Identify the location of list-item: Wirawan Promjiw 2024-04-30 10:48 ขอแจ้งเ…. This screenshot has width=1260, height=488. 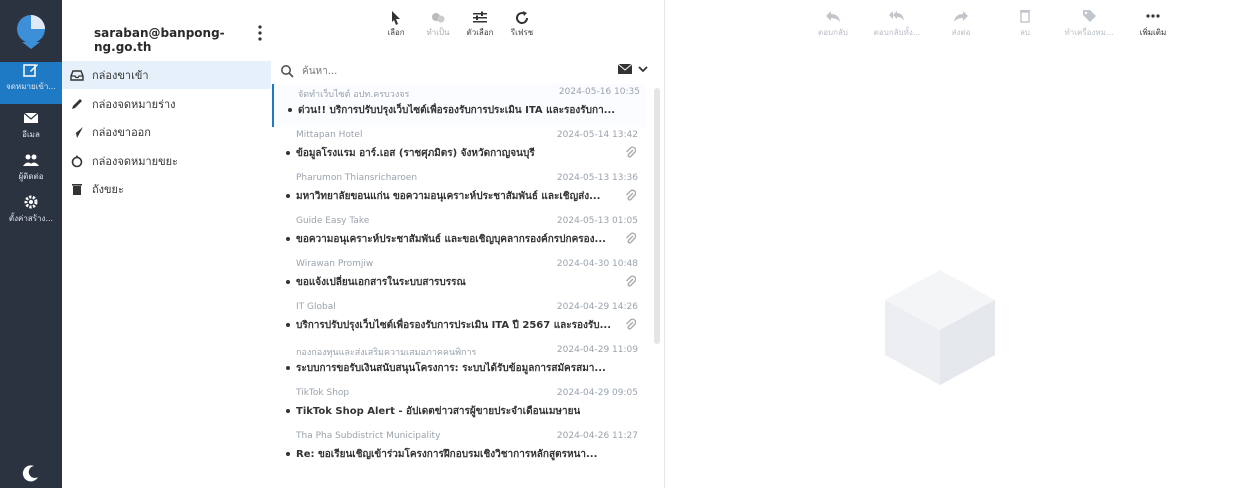
(458, 277).